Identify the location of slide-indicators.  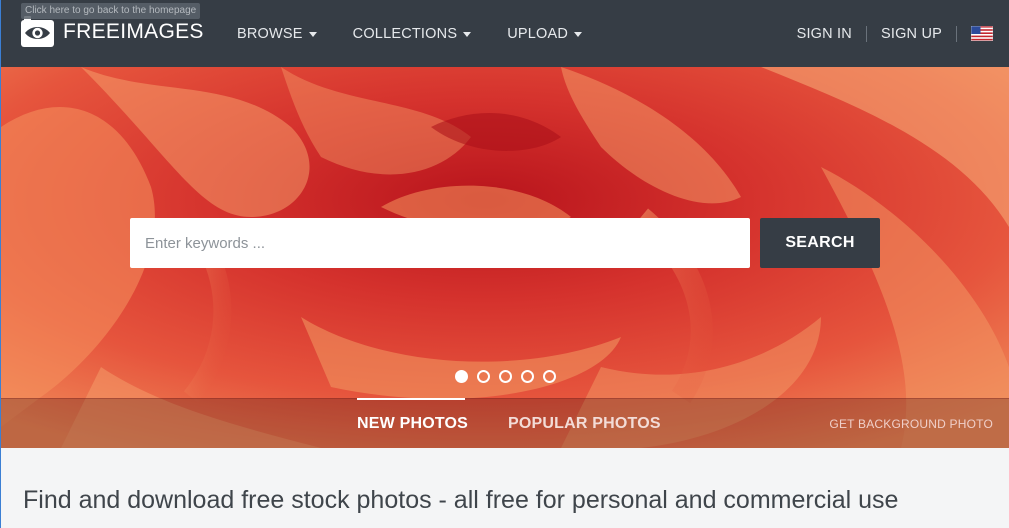
(505, 376).